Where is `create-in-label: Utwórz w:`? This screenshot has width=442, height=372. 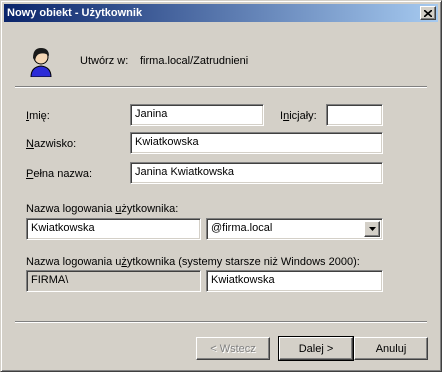 create-in-label: Utwórz w: is located at coordinates (104, 61).